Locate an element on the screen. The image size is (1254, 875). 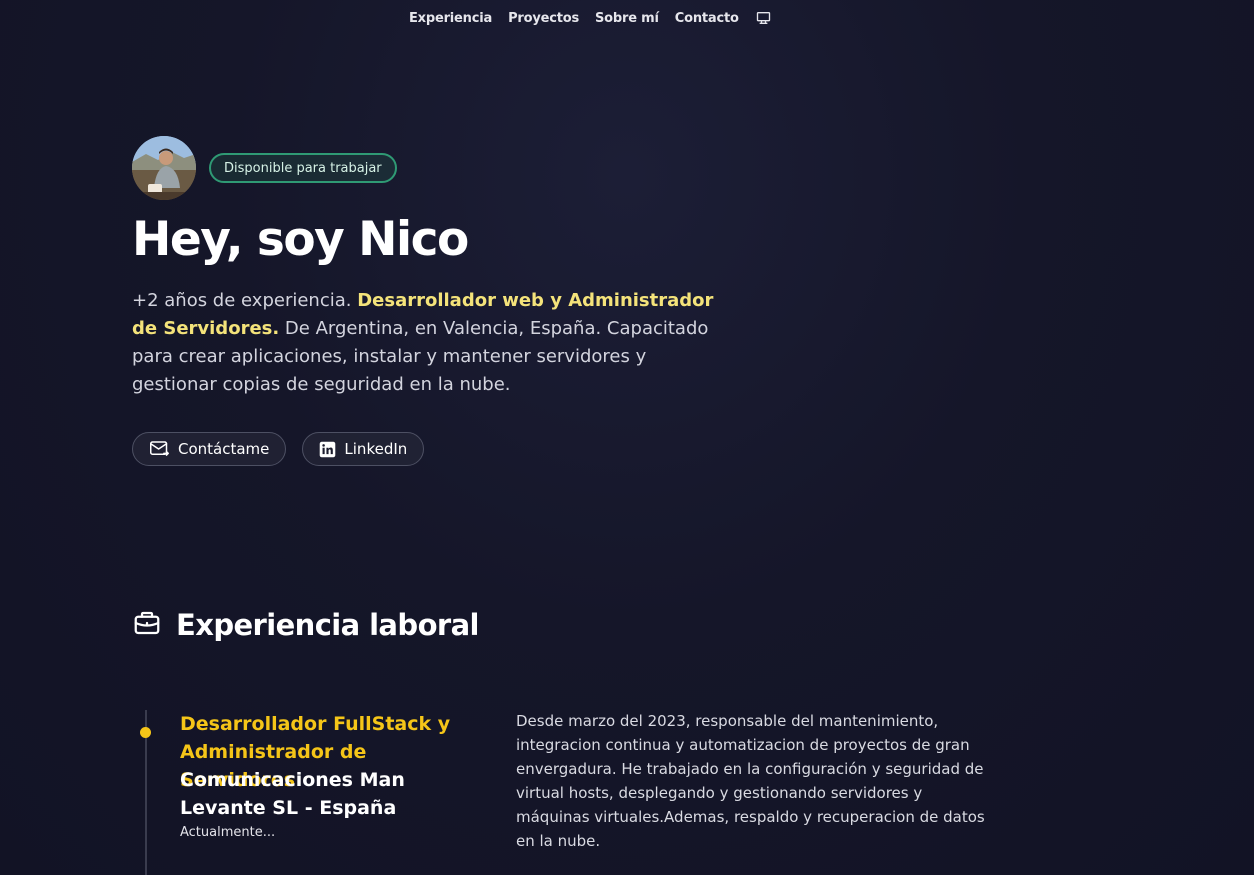
nav-links: Experiencia Proyectos Sobre mí Contacto is located at coordinates (591, 18).